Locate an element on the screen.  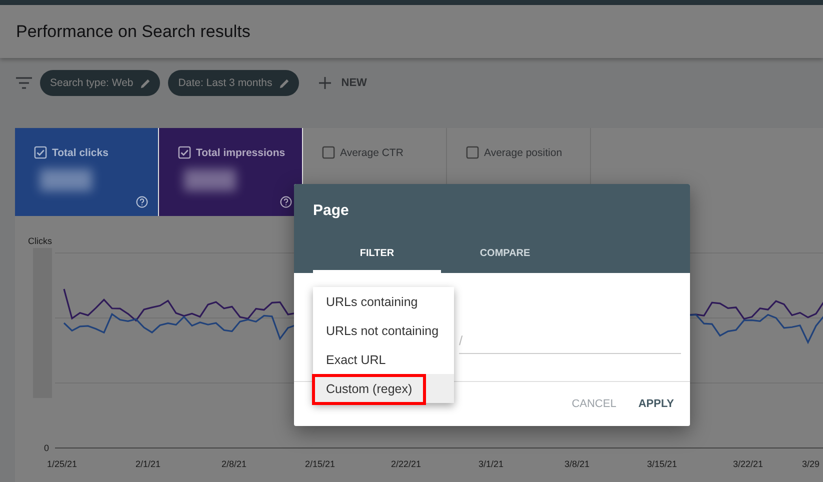
apply-button: APPLY is located at coordinates (656, 404).